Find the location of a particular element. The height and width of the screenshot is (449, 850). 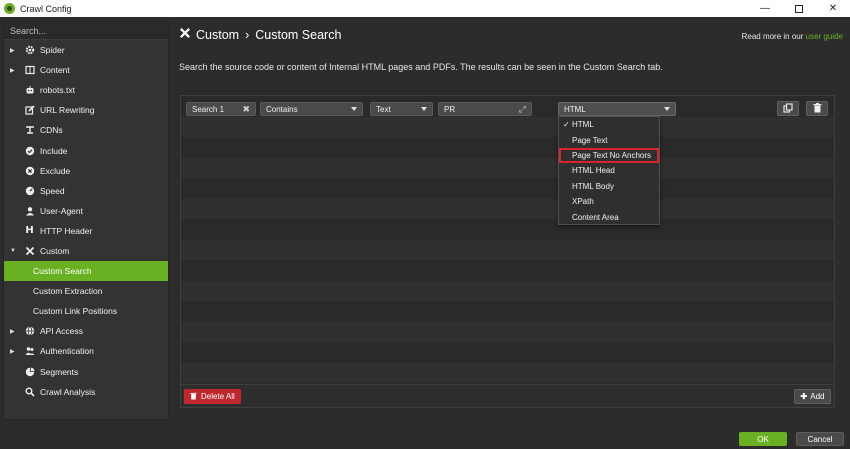

option-label: HTML Body is located at coordinates (593, 186).